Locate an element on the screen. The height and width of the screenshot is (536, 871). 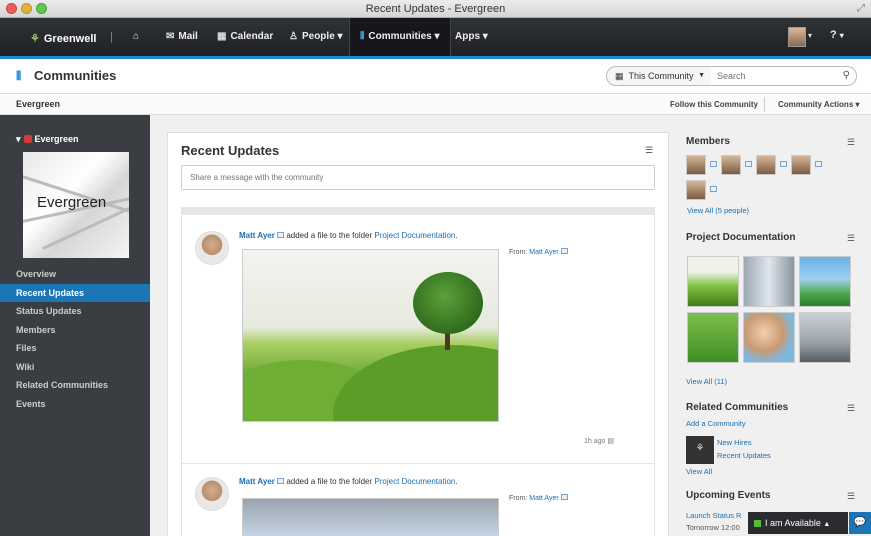
chat-icon: 💬 is located at coordinates (860, 523).